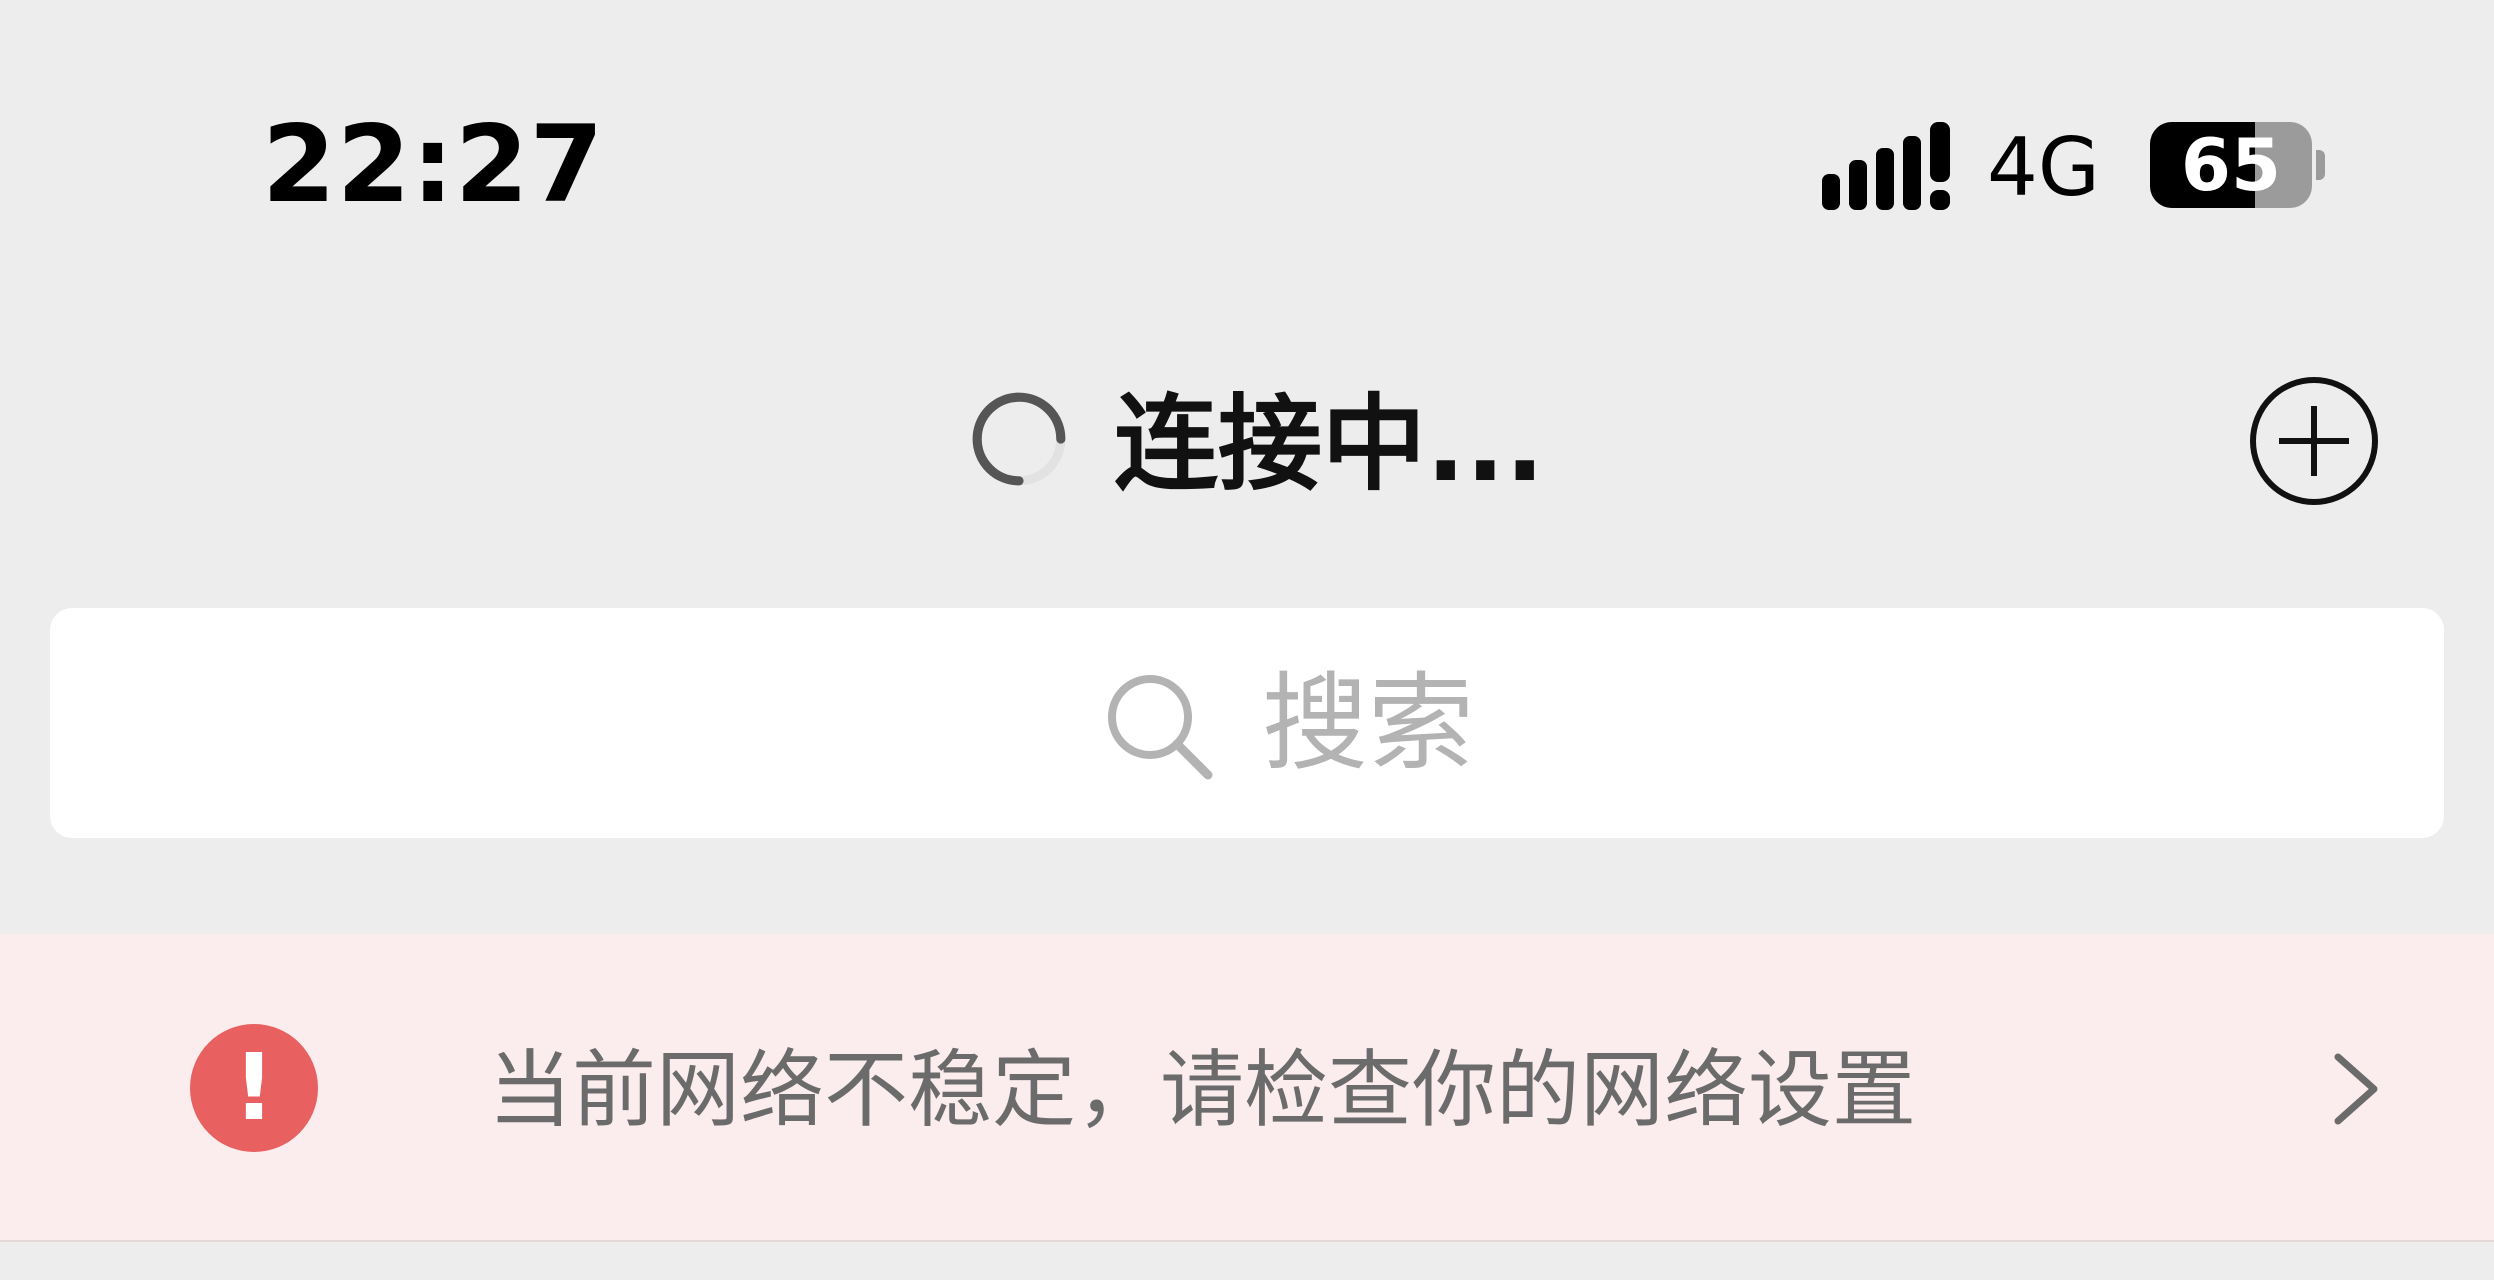 This screenshot has width=2494, height=1280. What do you see at coordinates (1019, 439) in the screenshot?
I see `spinner-icon` at bounding box center [1019, 439].